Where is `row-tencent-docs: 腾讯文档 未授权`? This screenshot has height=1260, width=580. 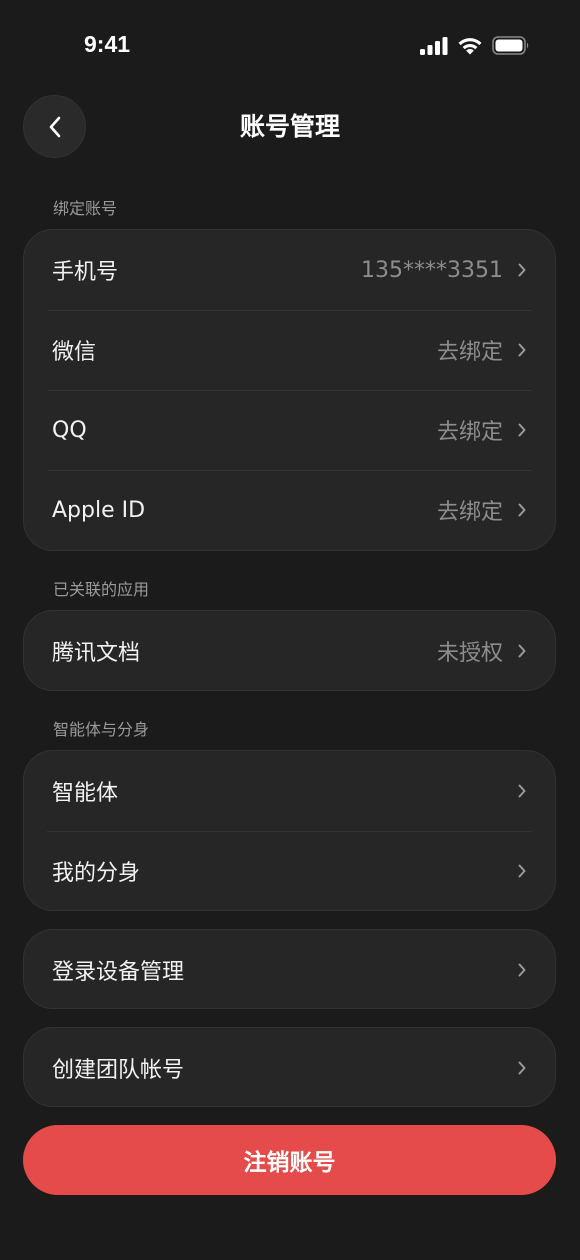
row-tencent-docs: 腾讯文档 未授权 is located at coordinates (289, 650).